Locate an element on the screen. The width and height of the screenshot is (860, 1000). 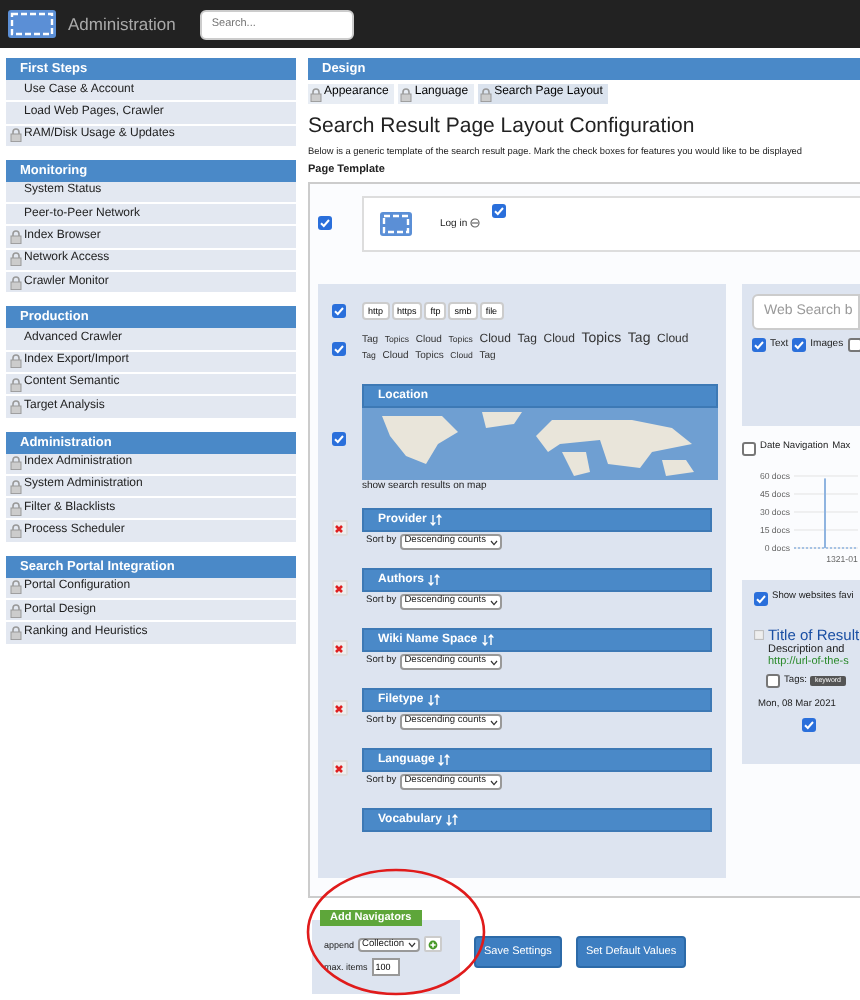
login-icon is located at coordinates (475, 223).